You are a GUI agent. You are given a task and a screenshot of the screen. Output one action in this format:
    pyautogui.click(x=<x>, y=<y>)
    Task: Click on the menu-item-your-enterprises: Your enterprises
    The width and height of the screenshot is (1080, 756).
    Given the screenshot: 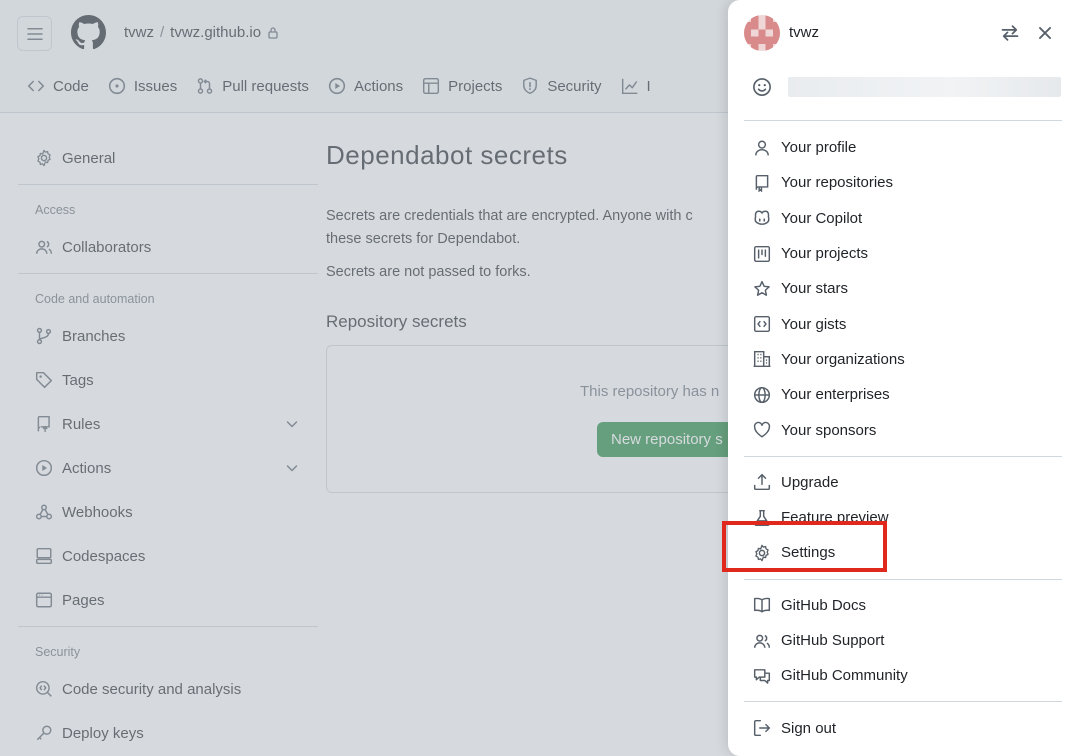 What is the action you would take?
    pyautogui.click(x=903, y=394)
    